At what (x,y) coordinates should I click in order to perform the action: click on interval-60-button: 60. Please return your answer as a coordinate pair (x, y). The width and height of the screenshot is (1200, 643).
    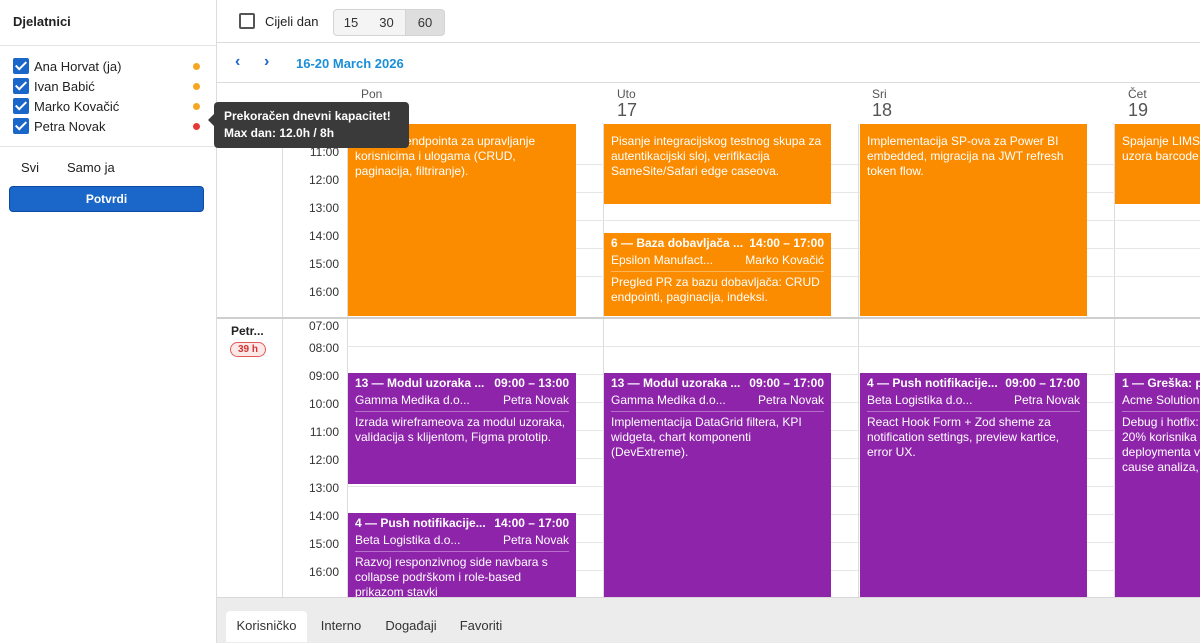
    Looking at the image, I should click on (425, 22).